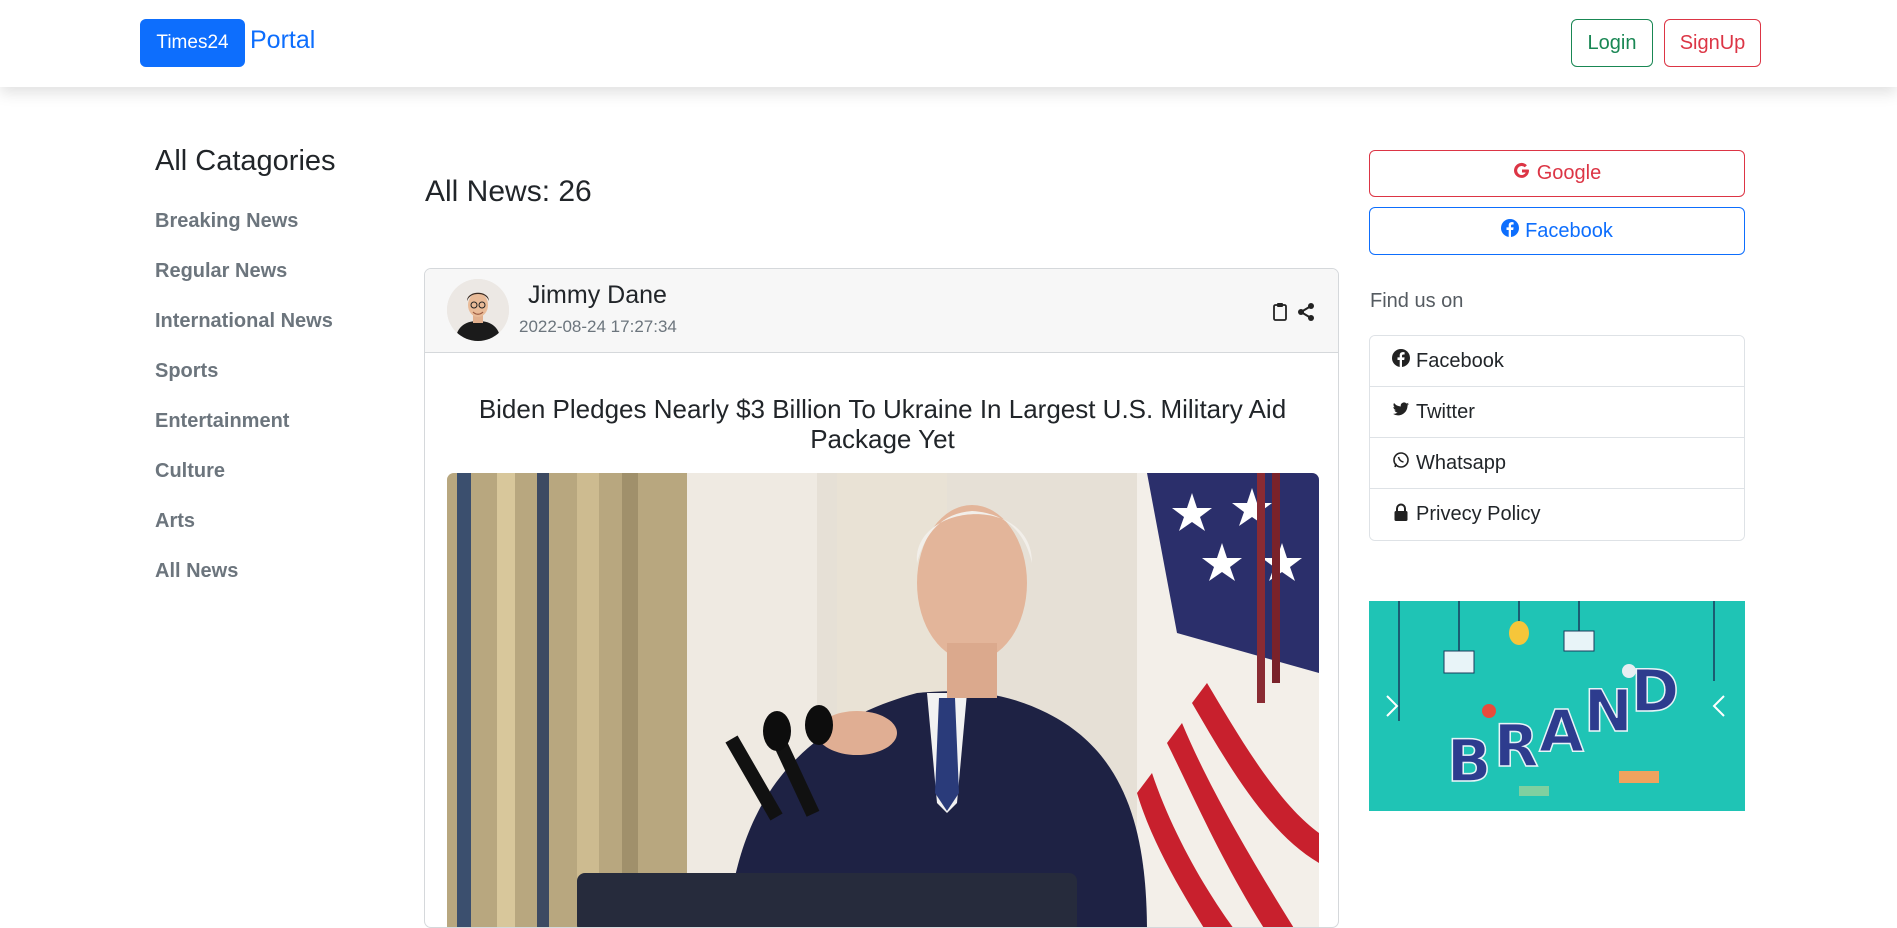  Describe the element at coordinates (244, 335) in the screenshot. I see `category-international-news: International News` at that location.